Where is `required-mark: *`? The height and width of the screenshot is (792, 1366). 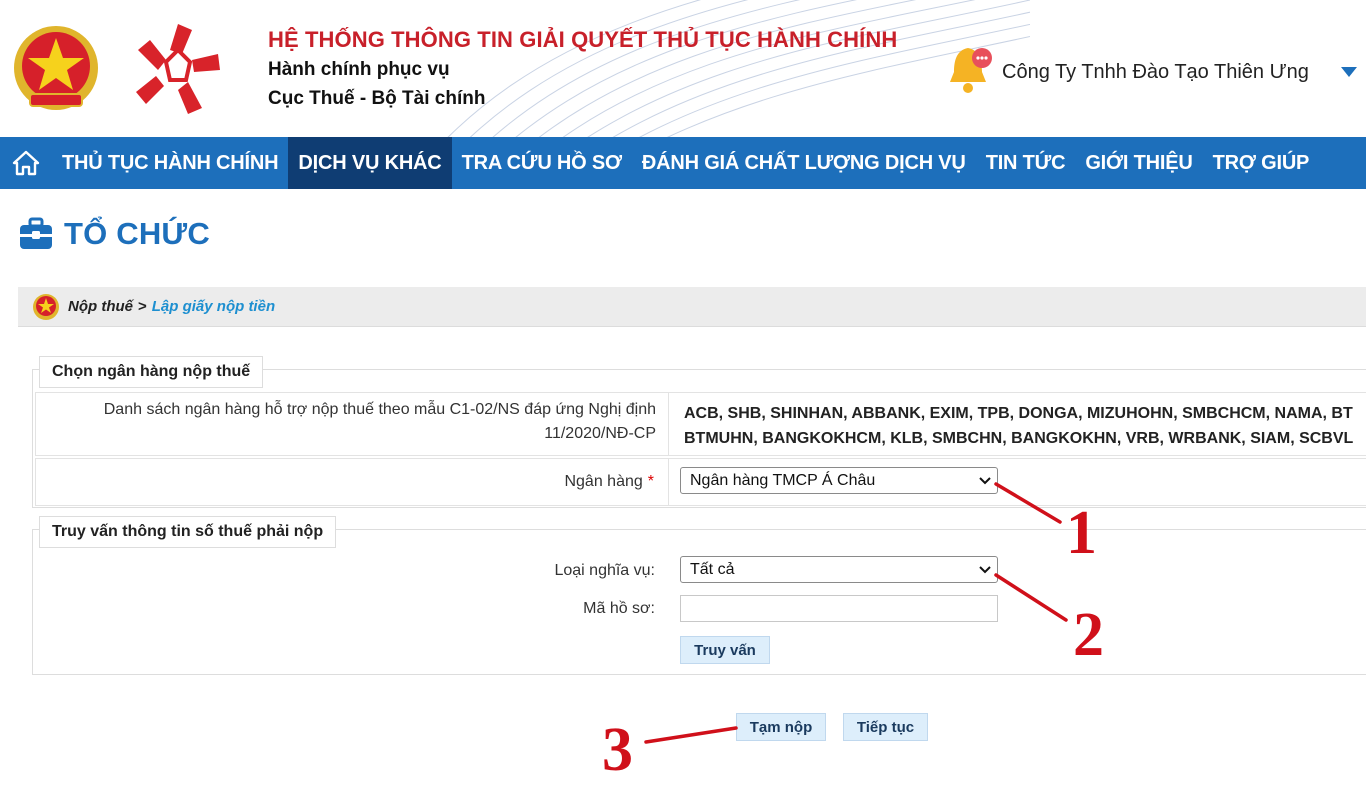
required-mark: * is located at coordinates (650, 481).